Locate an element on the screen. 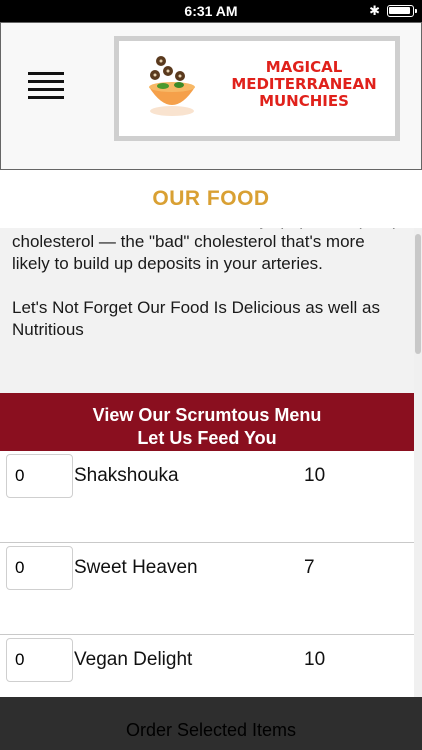  bluetooth-icon: ✱ is located at coordinates (374, 10).